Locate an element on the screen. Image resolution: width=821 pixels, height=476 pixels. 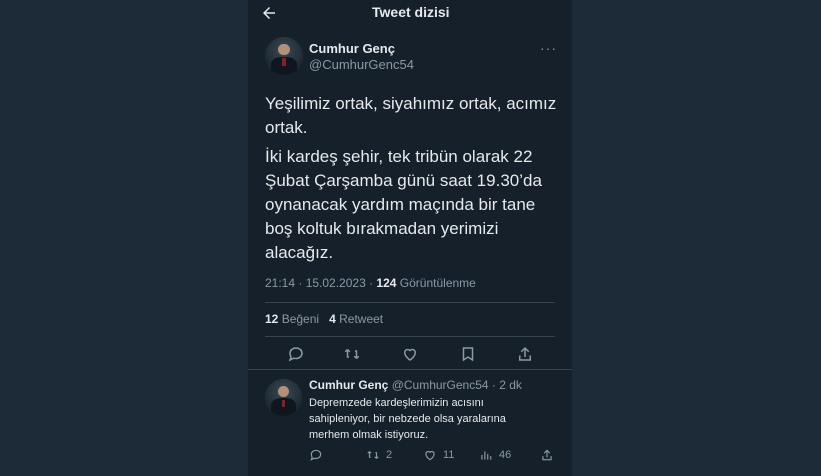
reply-header: Cumhur Genç @CumhurGenc54 · 2 dk is located at coordinates (415, 385).